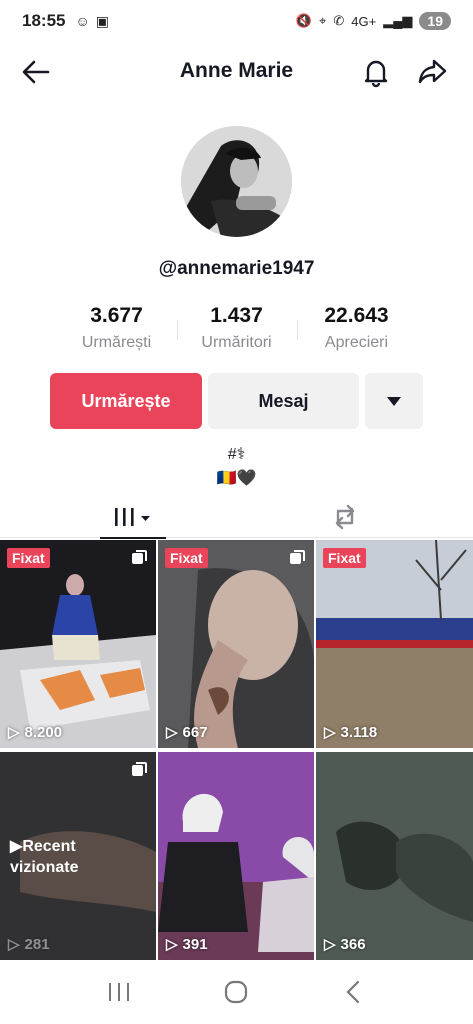 Image resolution: width=473 pixels, height=1024 pixels. Describe the element at coordinates (16, 846) in the screenshot. I see `play-marker-icon: ▶` at that location.